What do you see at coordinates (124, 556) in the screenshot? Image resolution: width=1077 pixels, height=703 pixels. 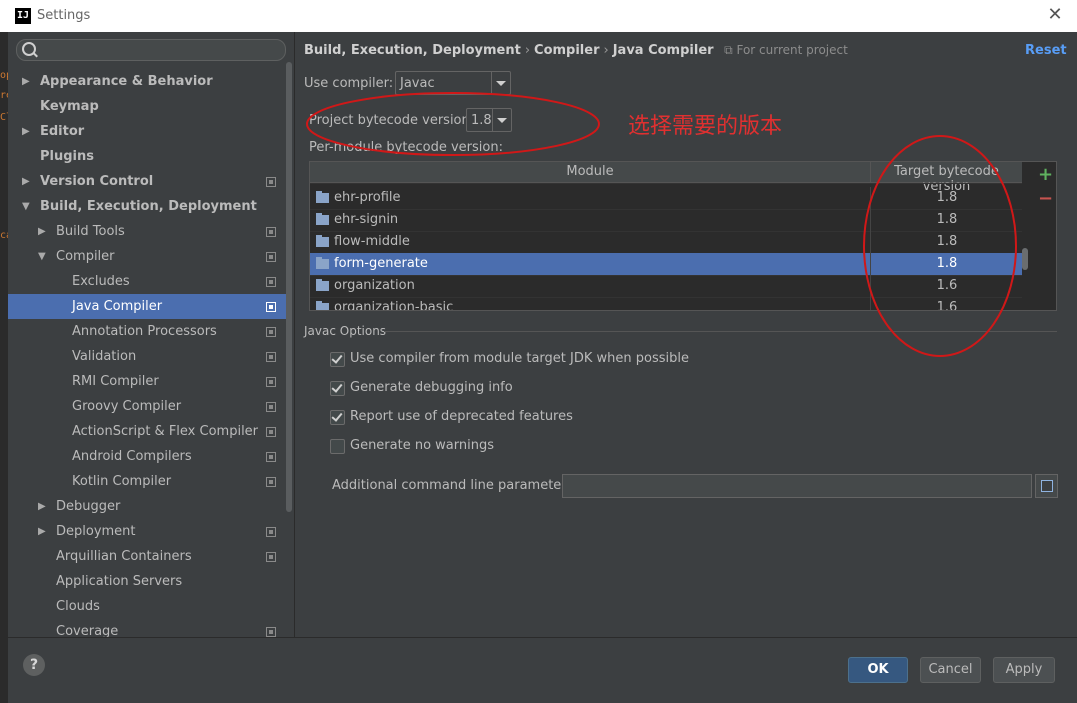 I see `sidebar-item-label: Arquillian Containers` at bounding box center [124, 556].